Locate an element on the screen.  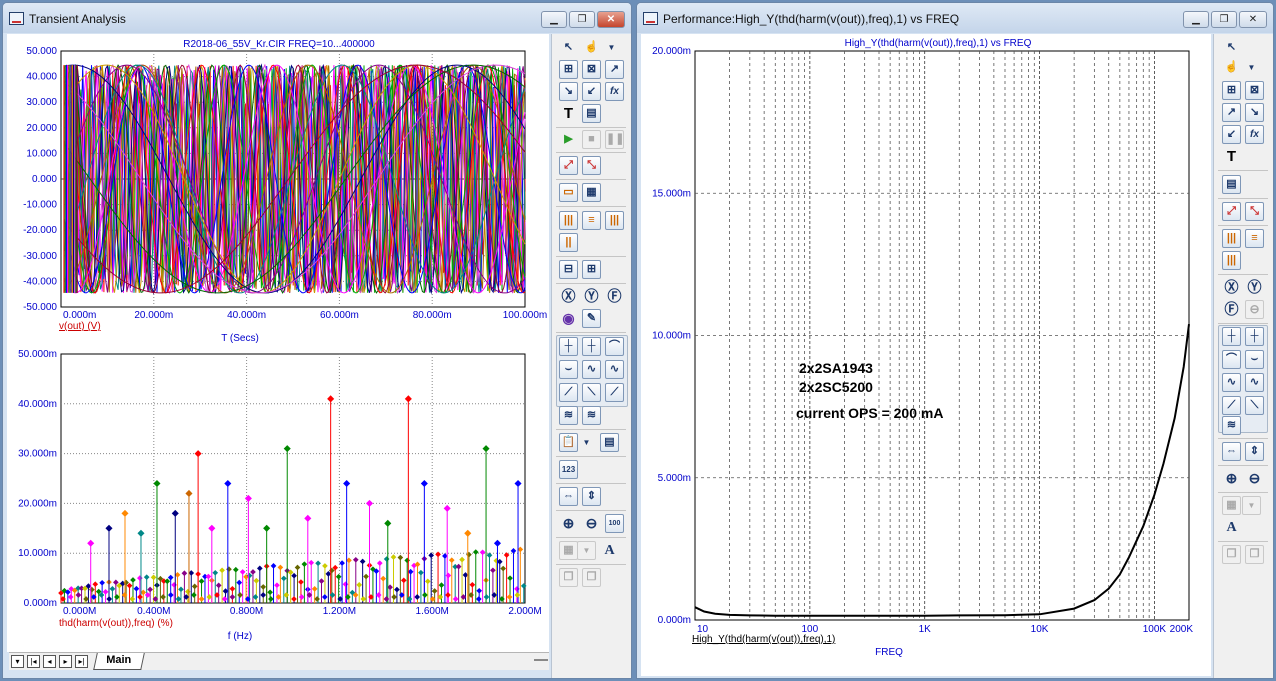
chart-layout-4-icon: || is located at coordinates (568, 242).